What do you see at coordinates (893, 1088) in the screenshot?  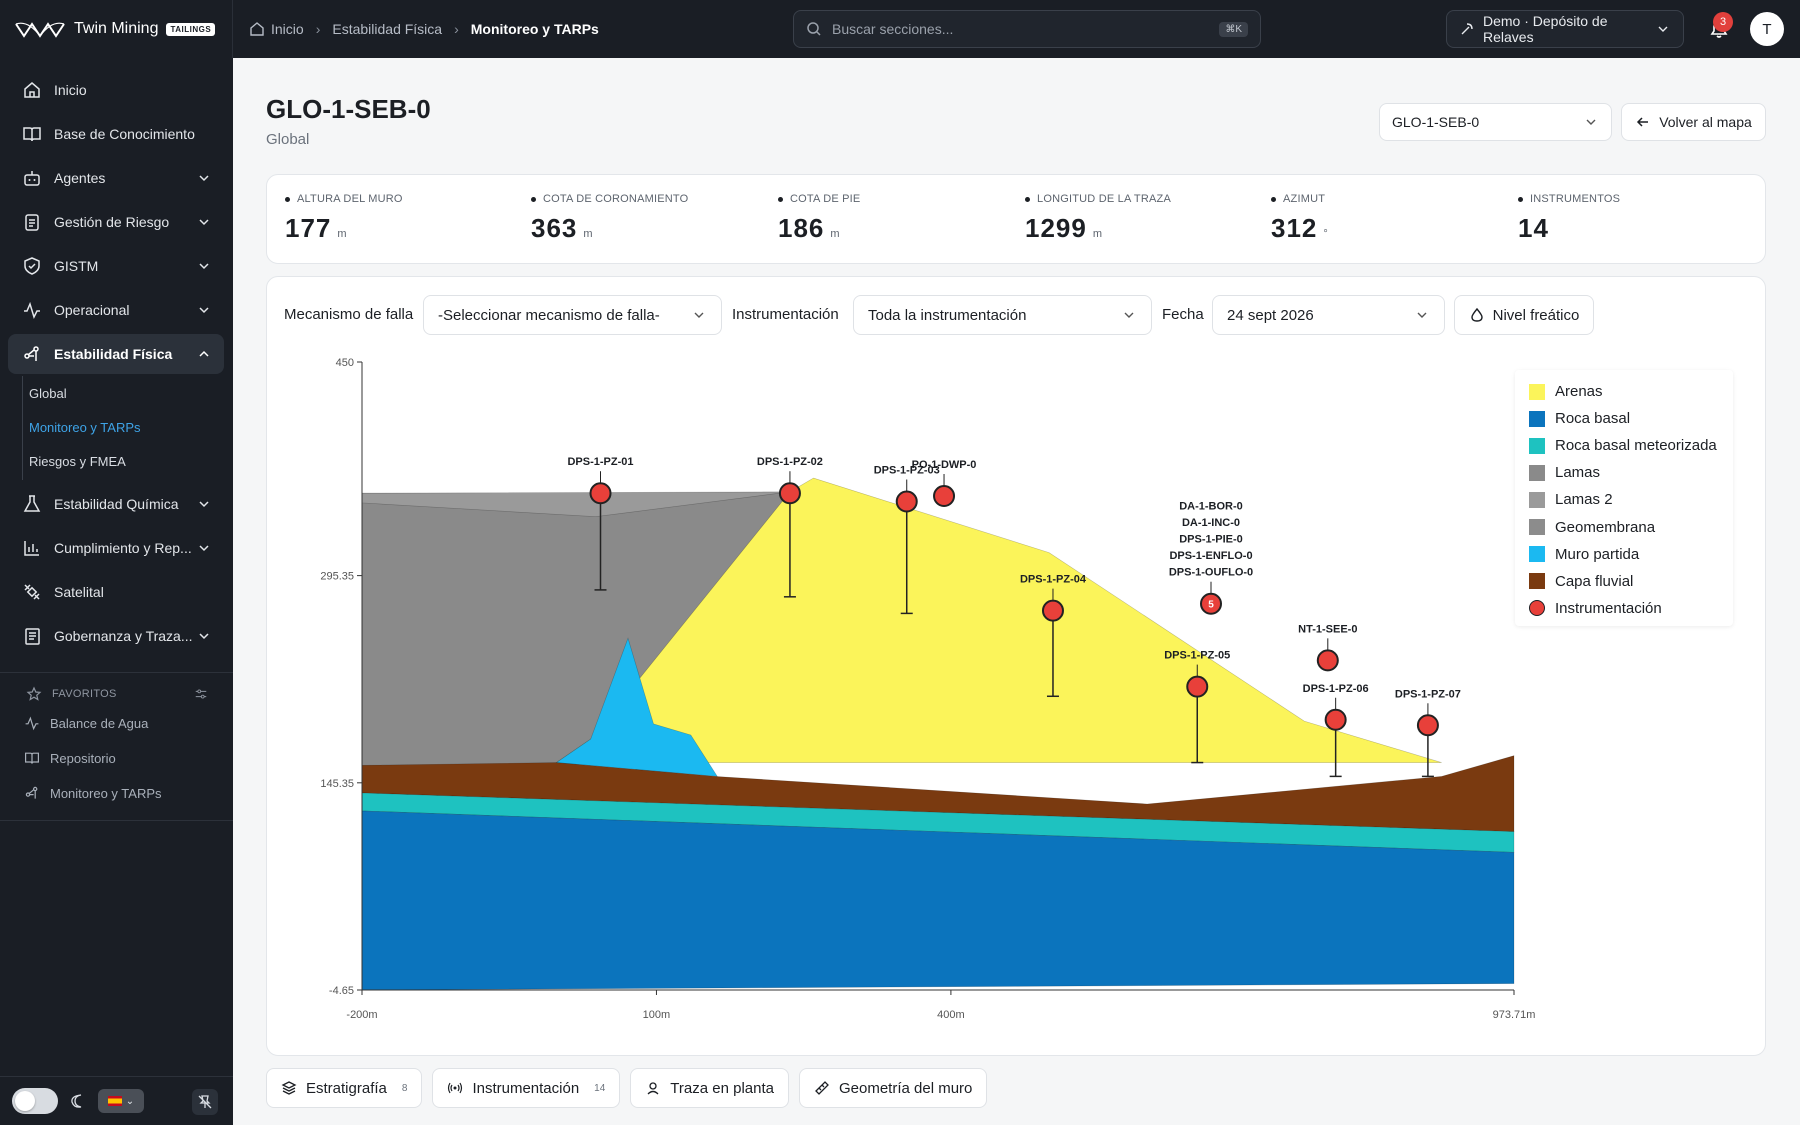 I see `tab-geometria-muro: Geometría del muro` at bounding box center [893, 1088].